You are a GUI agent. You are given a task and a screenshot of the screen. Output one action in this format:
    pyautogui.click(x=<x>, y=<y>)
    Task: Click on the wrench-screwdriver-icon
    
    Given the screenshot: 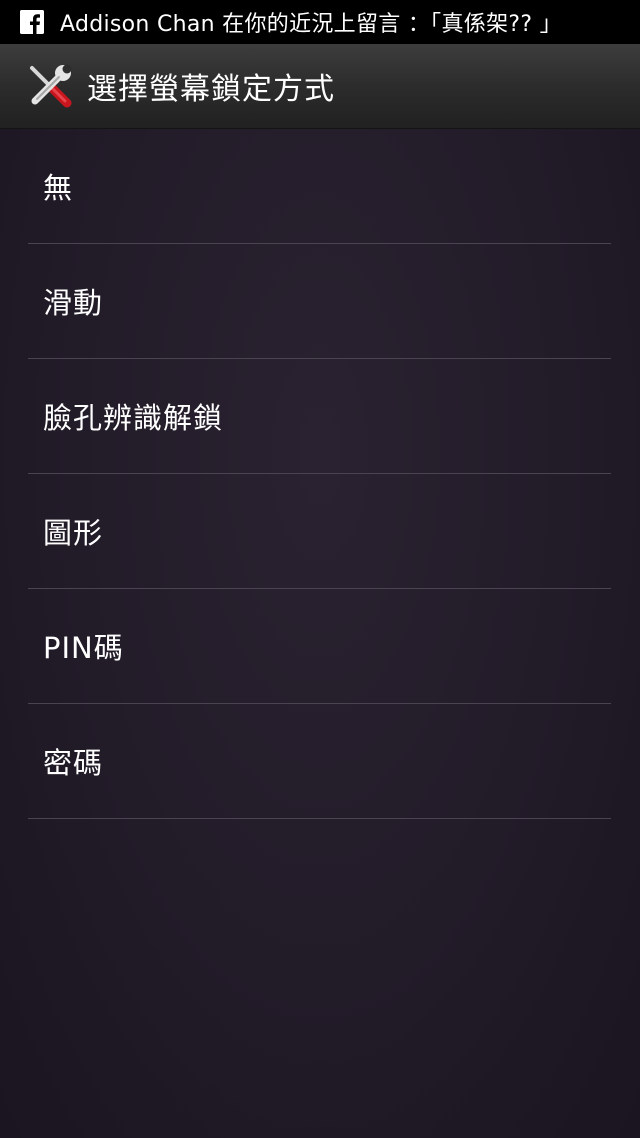 What is the action you would take?
    pyautogui.click(x=50, y=86)
    